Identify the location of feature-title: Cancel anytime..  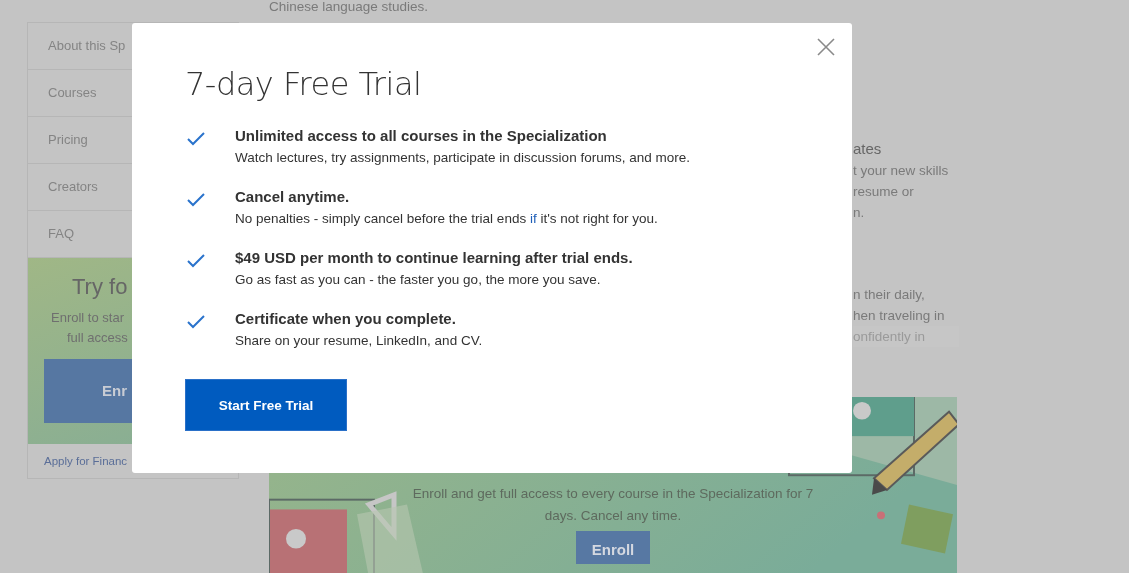
(293, 197).